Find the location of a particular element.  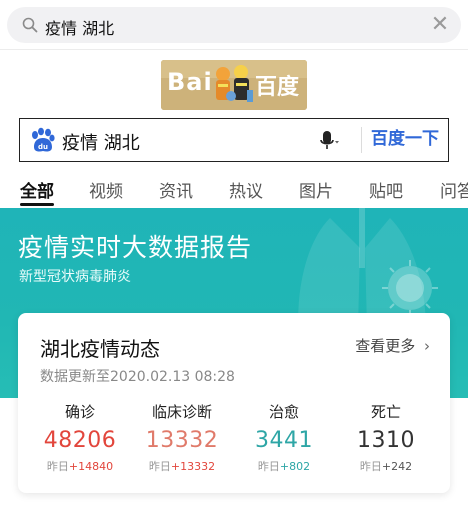

tab-tieba: 贴吧 is located at coordinates (386, 189).